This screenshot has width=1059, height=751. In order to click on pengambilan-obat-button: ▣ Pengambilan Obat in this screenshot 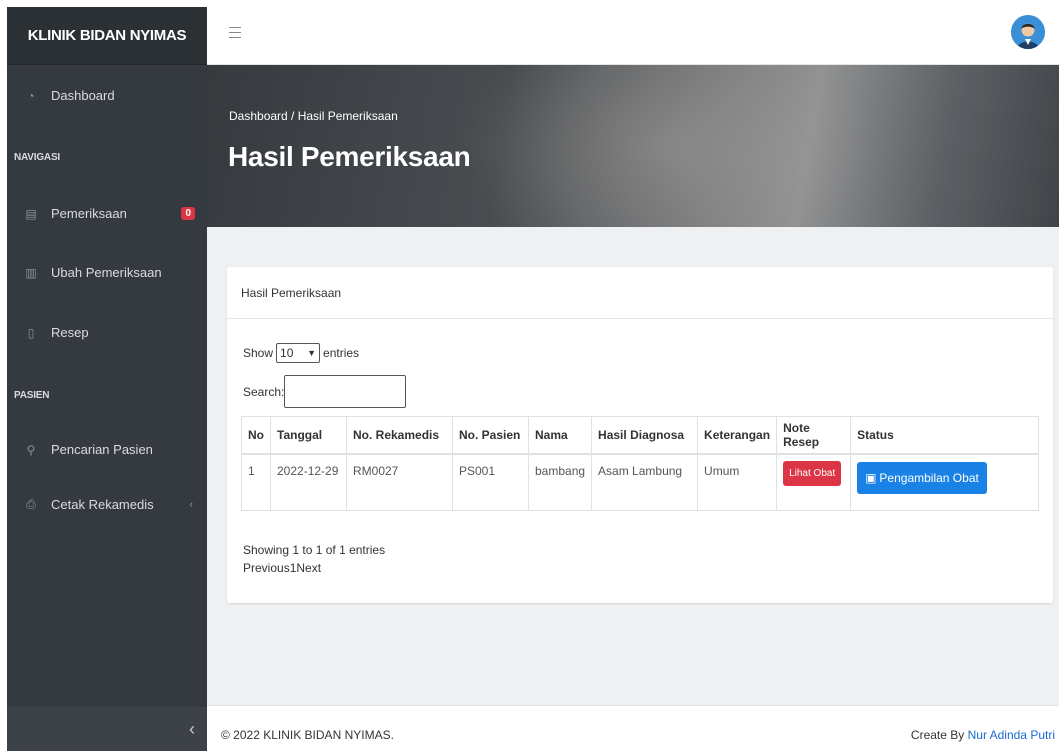, I will do `click(922, 477)`.